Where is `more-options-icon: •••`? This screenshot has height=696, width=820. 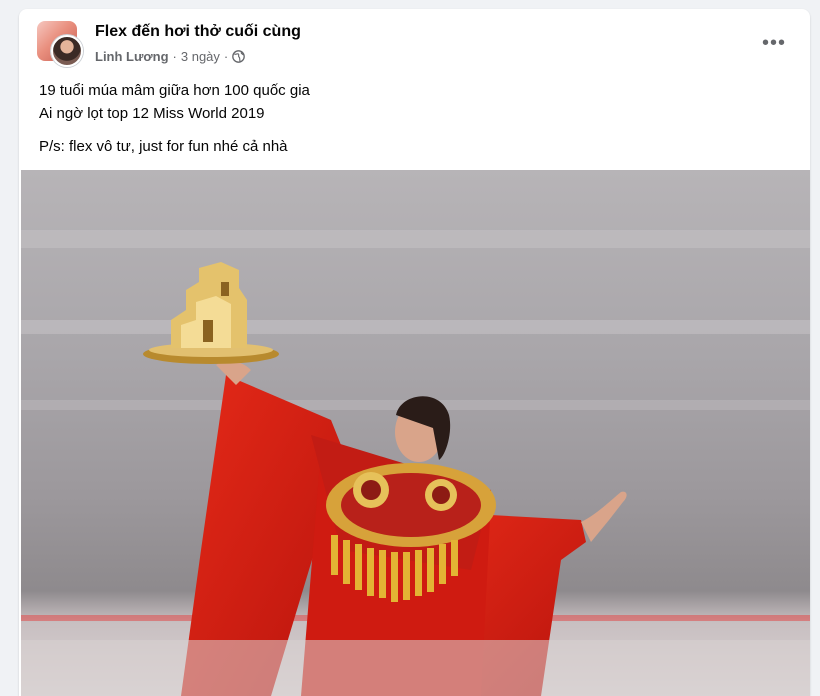 more-options-icon: ••• is located at coordinates (774, 43).